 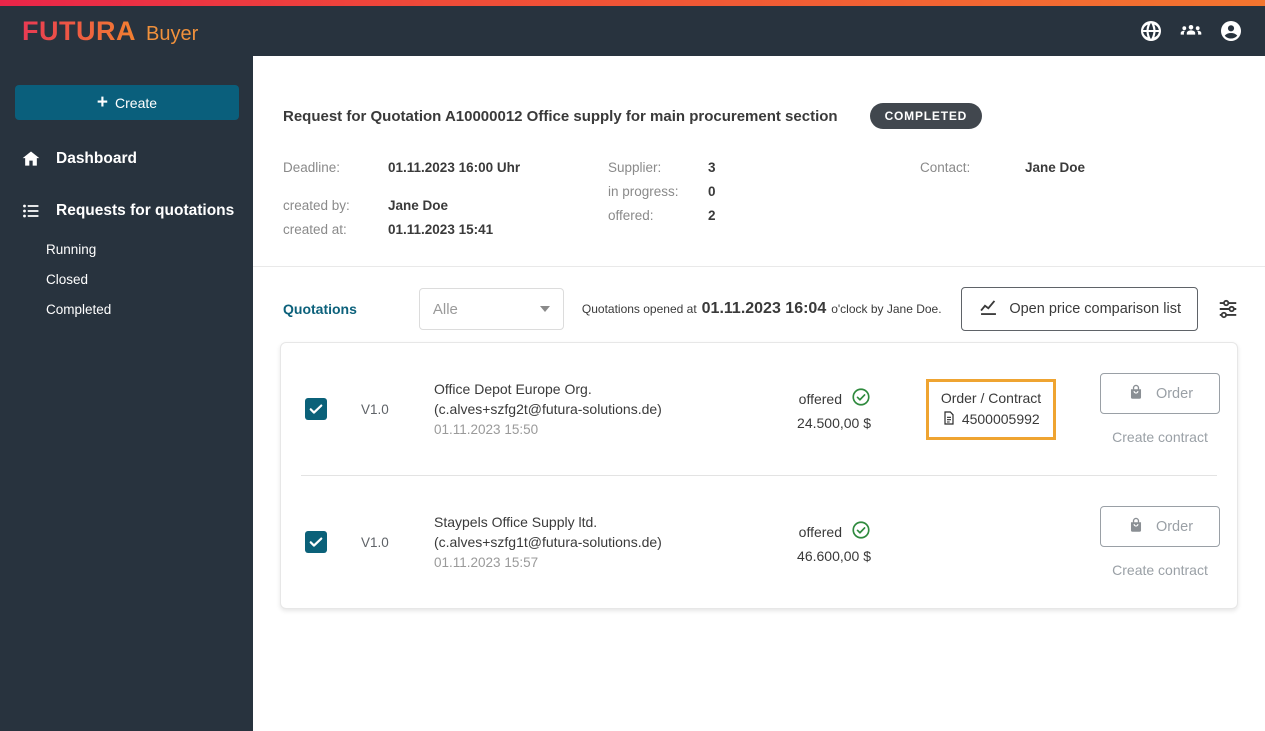 What do you see at coordinates (991, 397) in the screenshot?
I see `order-contract-label: Order / Contract` at bounding box center [991, 397].